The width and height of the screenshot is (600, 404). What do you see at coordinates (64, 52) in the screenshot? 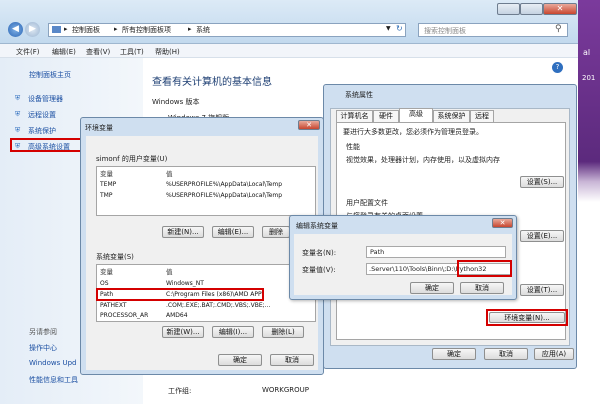
I see `menu-edit: 编辑(E)` at bounding box center [64, 52].